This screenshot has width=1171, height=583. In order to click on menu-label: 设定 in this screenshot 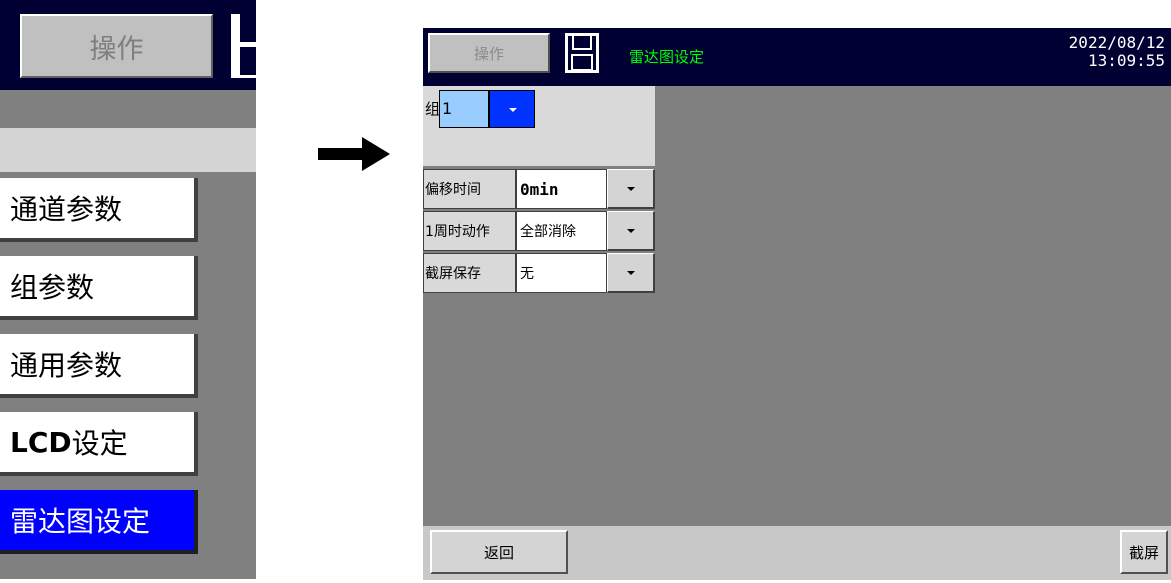, I will do `click(99, 443)`.